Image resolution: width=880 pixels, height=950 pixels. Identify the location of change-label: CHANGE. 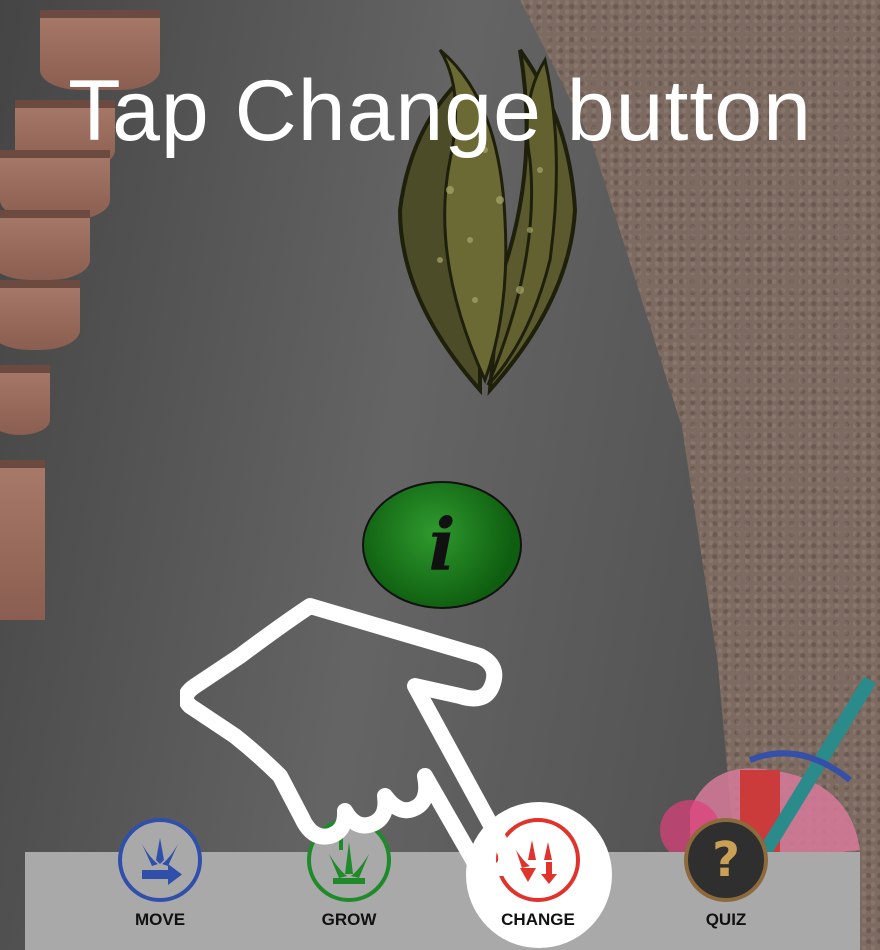
(538, 919).